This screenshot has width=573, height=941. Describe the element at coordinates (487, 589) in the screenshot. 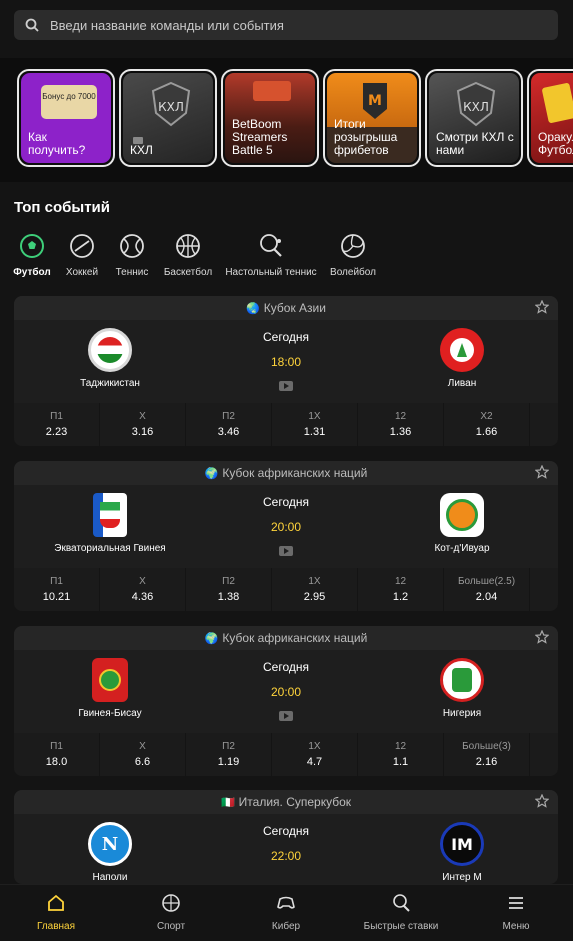

I see `odd-button: Больше(2.5) 2.04` at that location.